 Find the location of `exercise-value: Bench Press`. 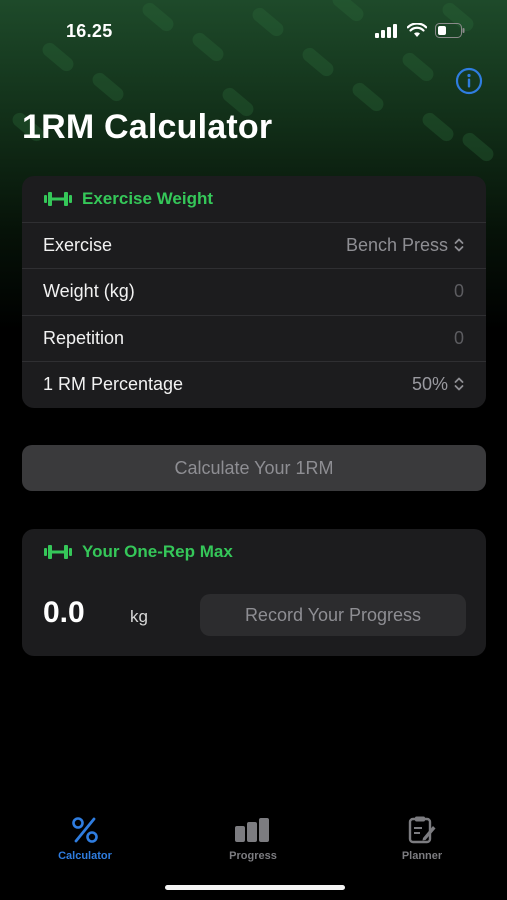

exercise-value: Bench Press is located at coordinates (396, 244).